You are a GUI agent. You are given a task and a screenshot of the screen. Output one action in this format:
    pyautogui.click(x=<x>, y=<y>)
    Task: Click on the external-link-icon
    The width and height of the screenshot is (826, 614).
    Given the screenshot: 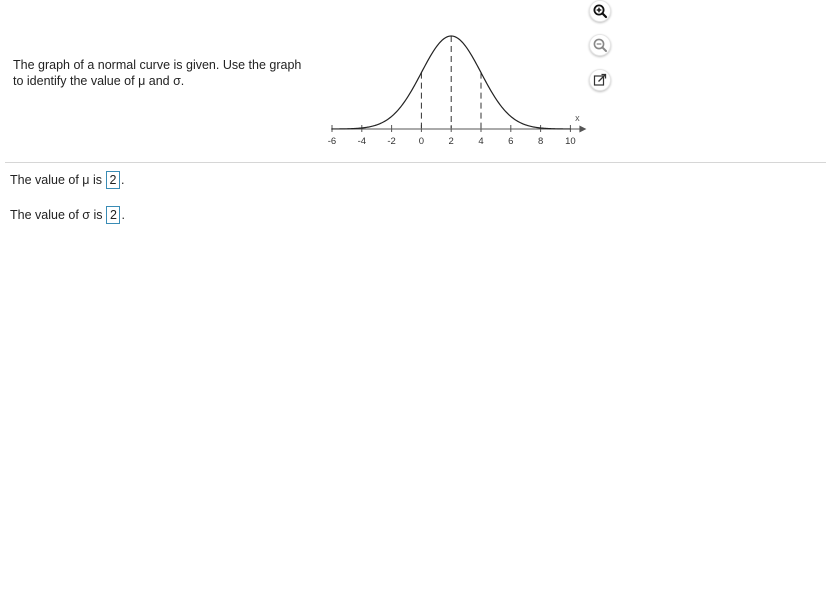 What is the action you would take?
    pyautogui.click(x=600, y=79)
    